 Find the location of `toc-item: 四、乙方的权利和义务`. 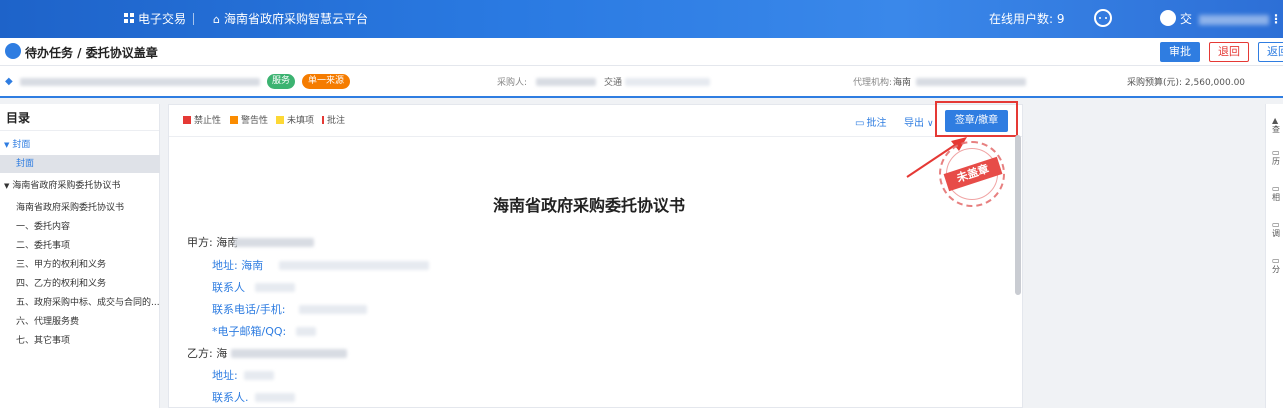

toc-item: 四、乙方的权利和义务 is located at coordinates (80, 284).